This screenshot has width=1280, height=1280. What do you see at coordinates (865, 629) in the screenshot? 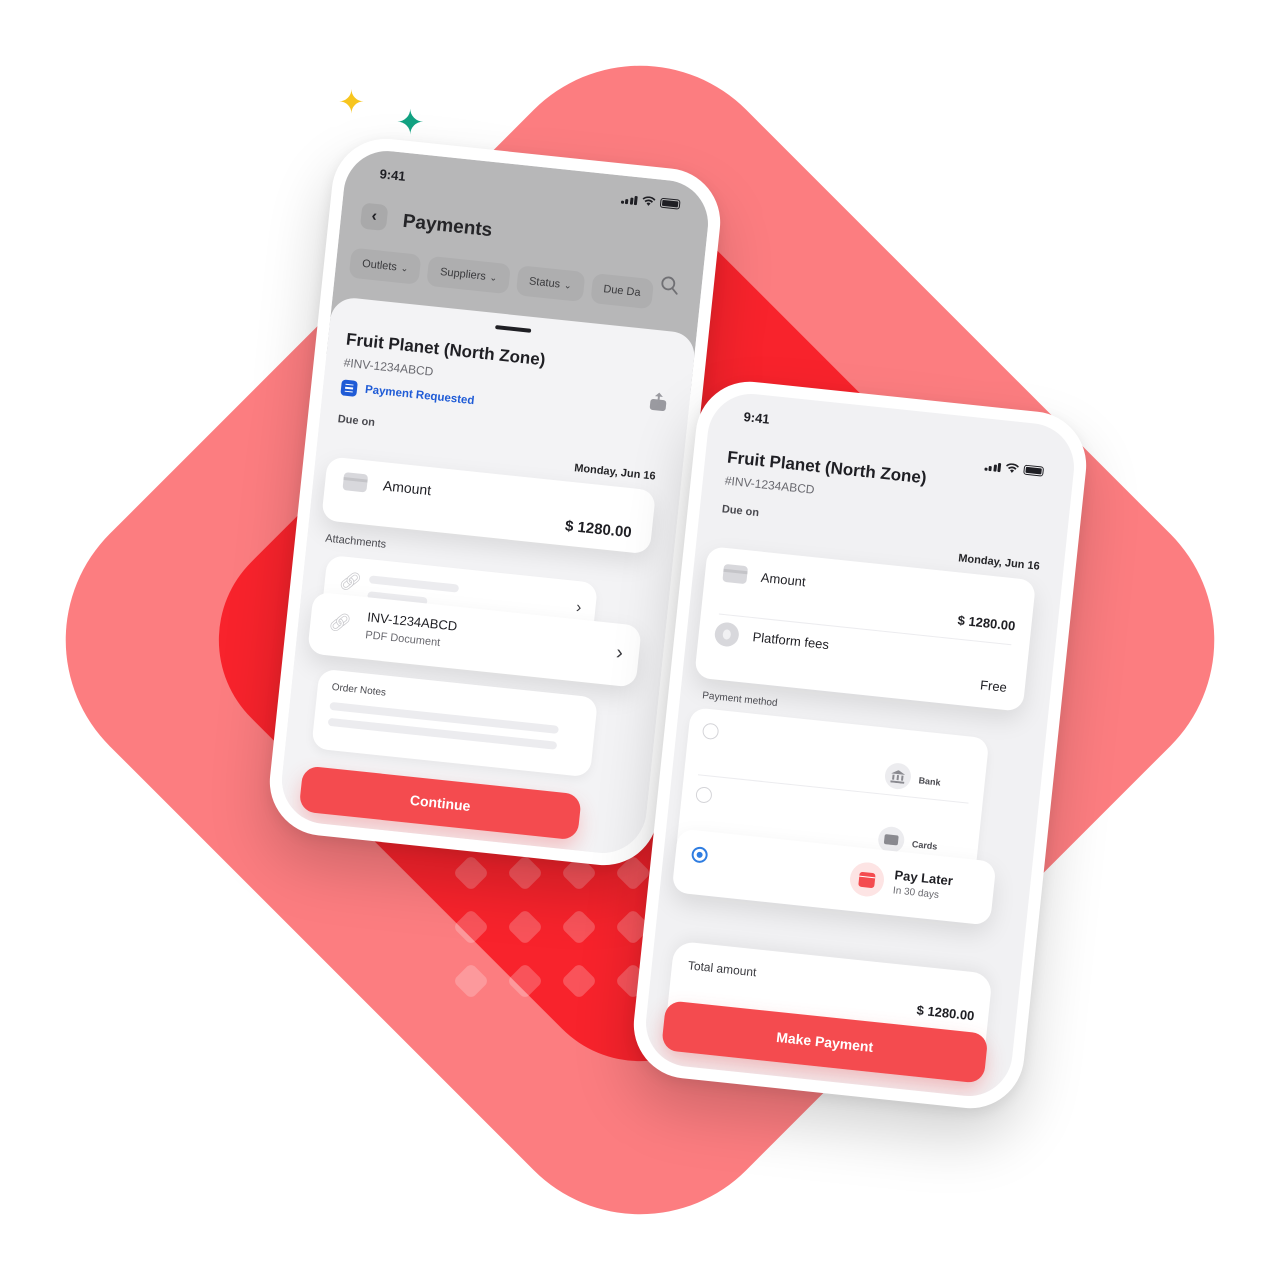
I see `amount-summary-card: Amount $ 1280.00 Platform fees Free` at bounding box center [865, 629].